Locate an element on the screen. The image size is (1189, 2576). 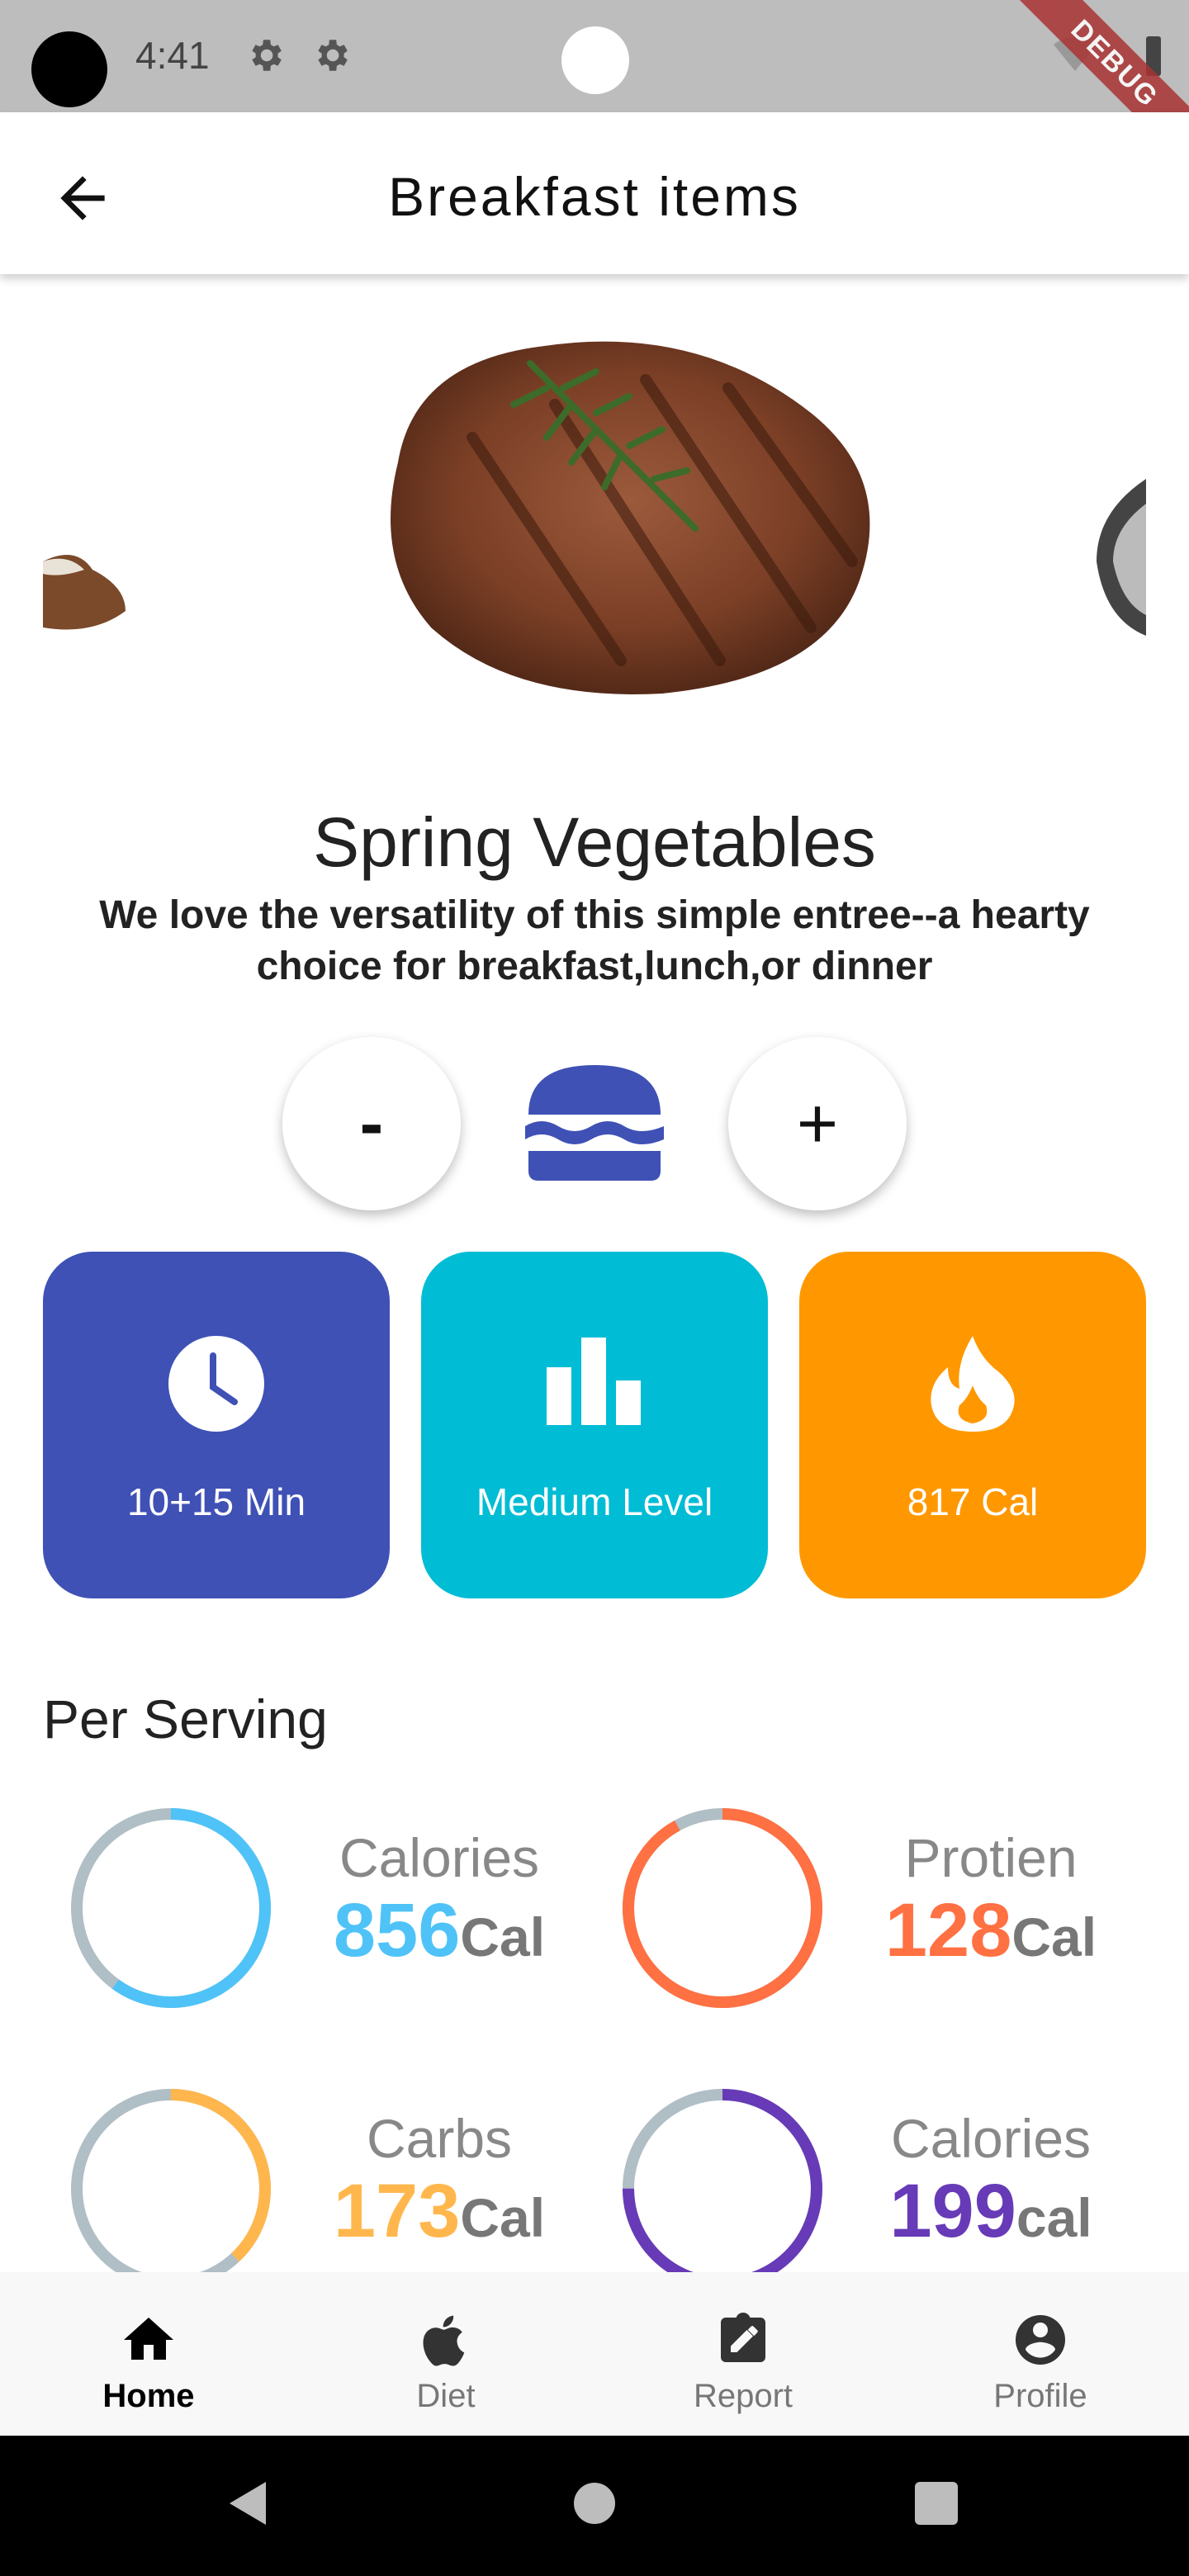
nav-item-profile: Profile is located at coordinates (1040, 2354).